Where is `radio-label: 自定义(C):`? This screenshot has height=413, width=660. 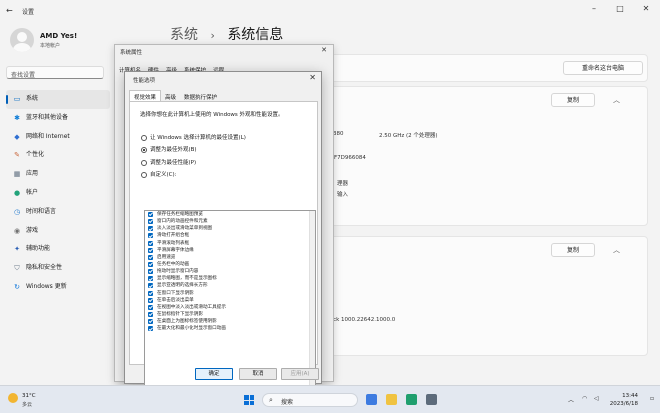
radio-label: 自定义(C): is located at coordinates (163, 174).